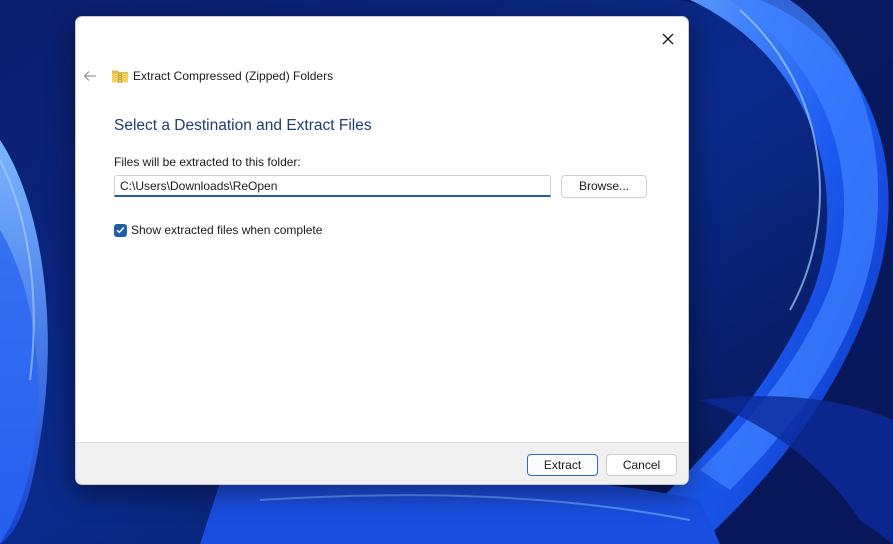  What do you see at coordinates (332, 186) in the screenshot?
I see `destination-path-input` at bounding box center [332, 186].